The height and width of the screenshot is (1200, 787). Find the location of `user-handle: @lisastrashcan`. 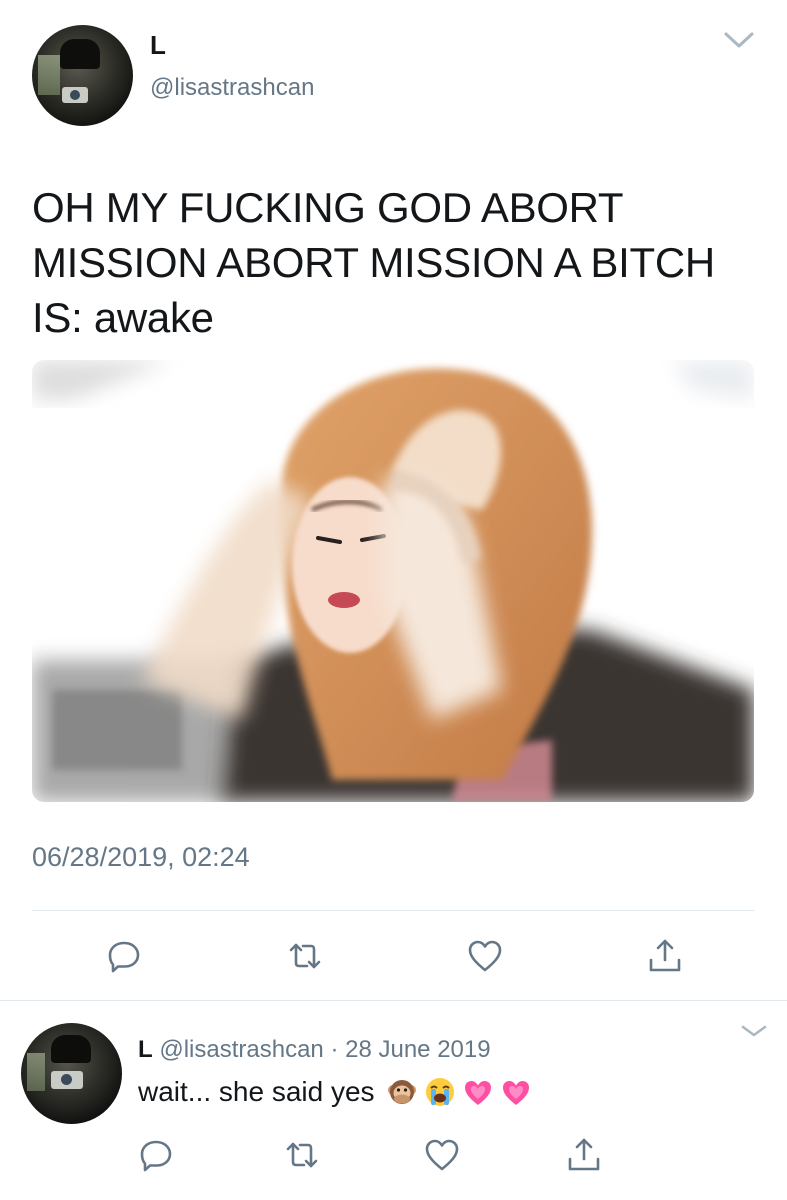

user-handle: @lisastrashcan is located at coordinates (232, 88).